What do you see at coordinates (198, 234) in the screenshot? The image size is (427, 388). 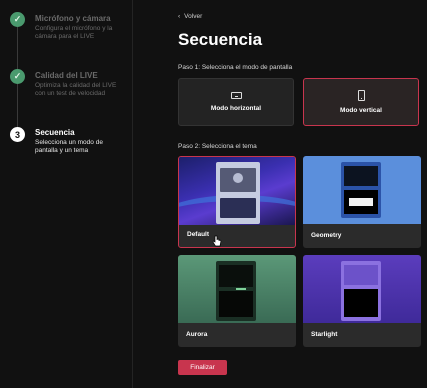 I see `theme-name: Default` at bounding box center [198, 234].